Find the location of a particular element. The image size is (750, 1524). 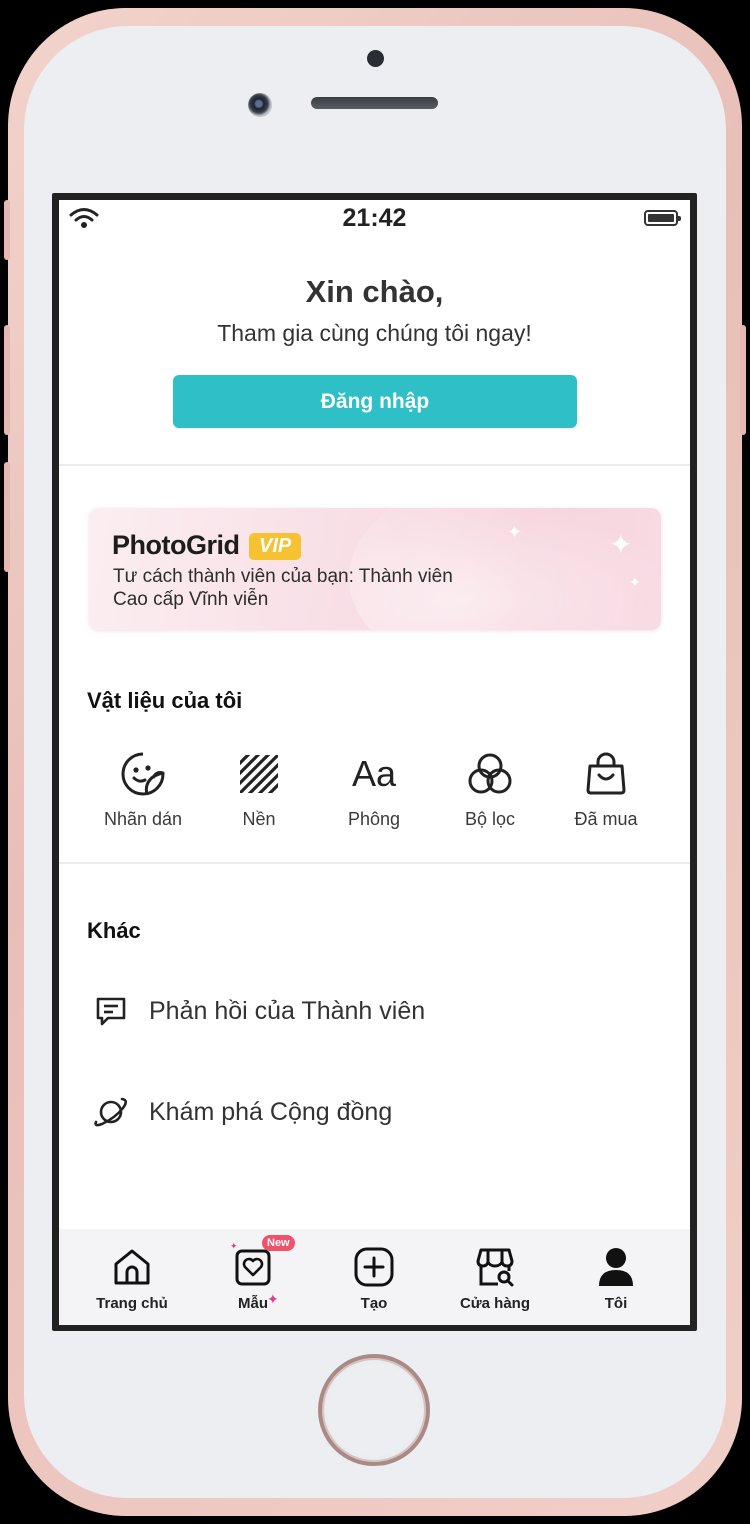

background-pattern-icon is located at coordinates (259, 774).